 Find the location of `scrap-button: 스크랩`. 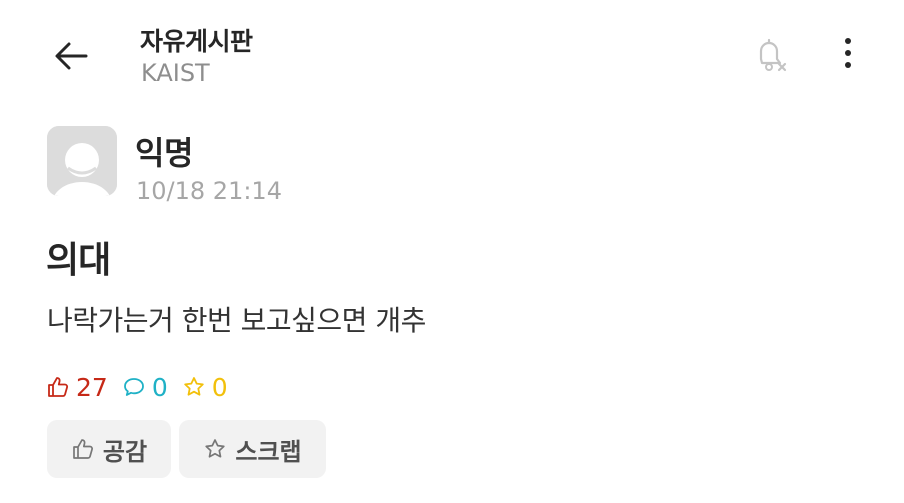

scrap-button: 스크랩 is located at coordinates (252, 449).